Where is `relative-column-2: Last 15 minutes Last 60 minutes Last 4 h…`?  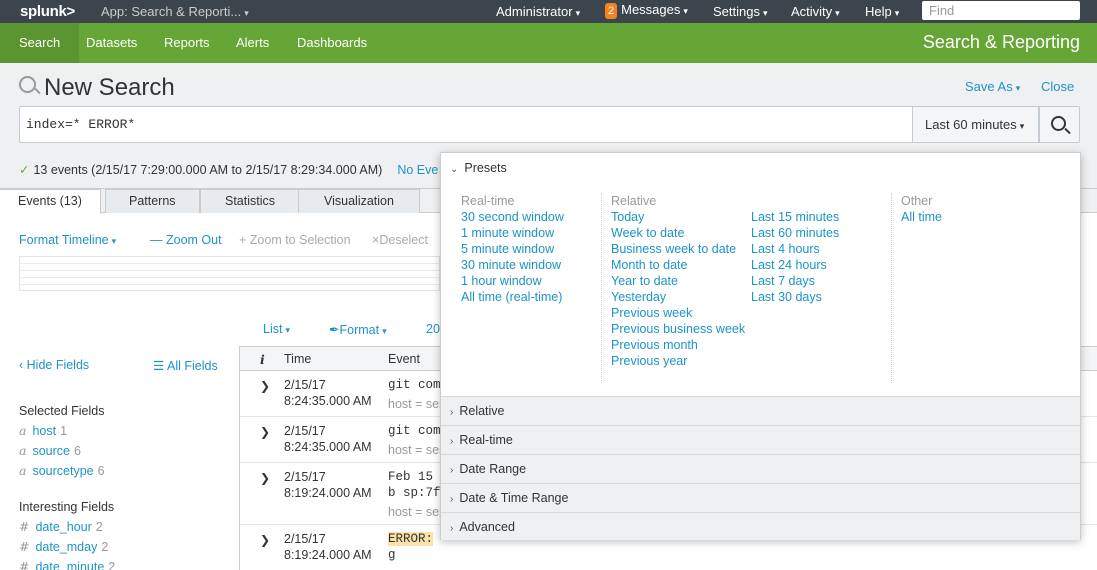
relative-column-2: Last 15 minutes Last 60 minutes Last 4 h… is located at coordinates (795, 257).